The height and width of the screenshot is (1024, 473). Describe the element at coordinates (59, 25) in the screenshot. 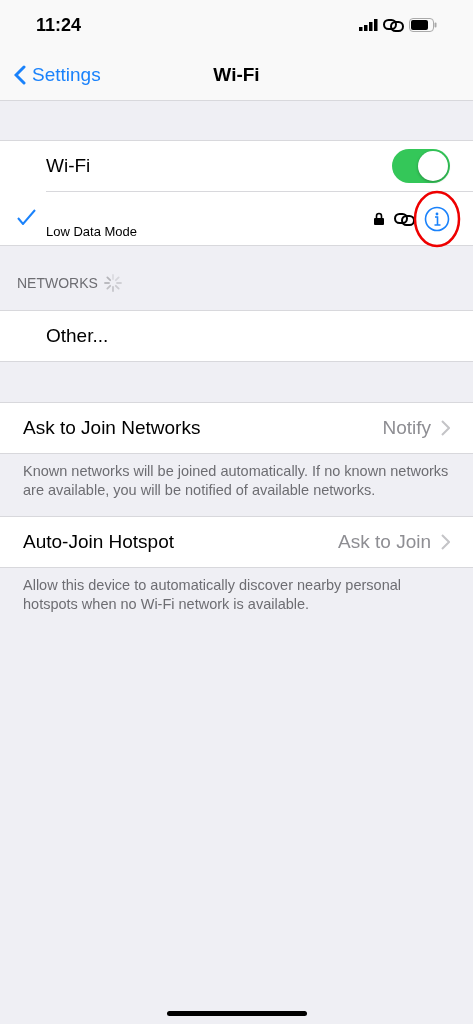

I see `status-time: 11:24` at that location.